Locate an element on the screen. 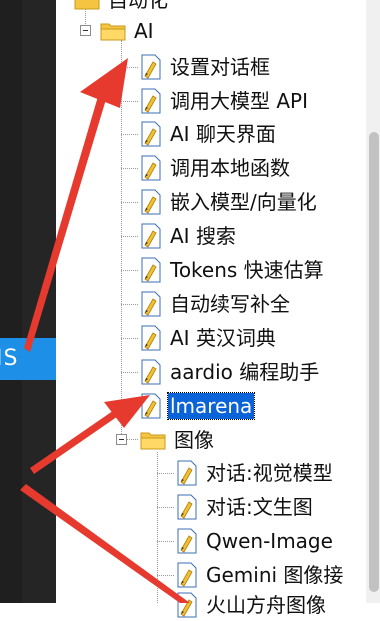 Image resolution: width=380 pixels, height=621 pixels. tree-item-label: Gemini 图像接 is located at coordinates (275, 575).